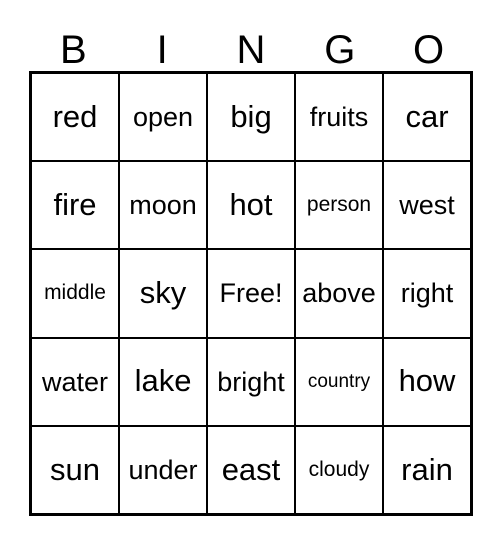 This screenshot has height=544, width=501. I want to click on bingo-cell-g4: country, so click(340, 381).